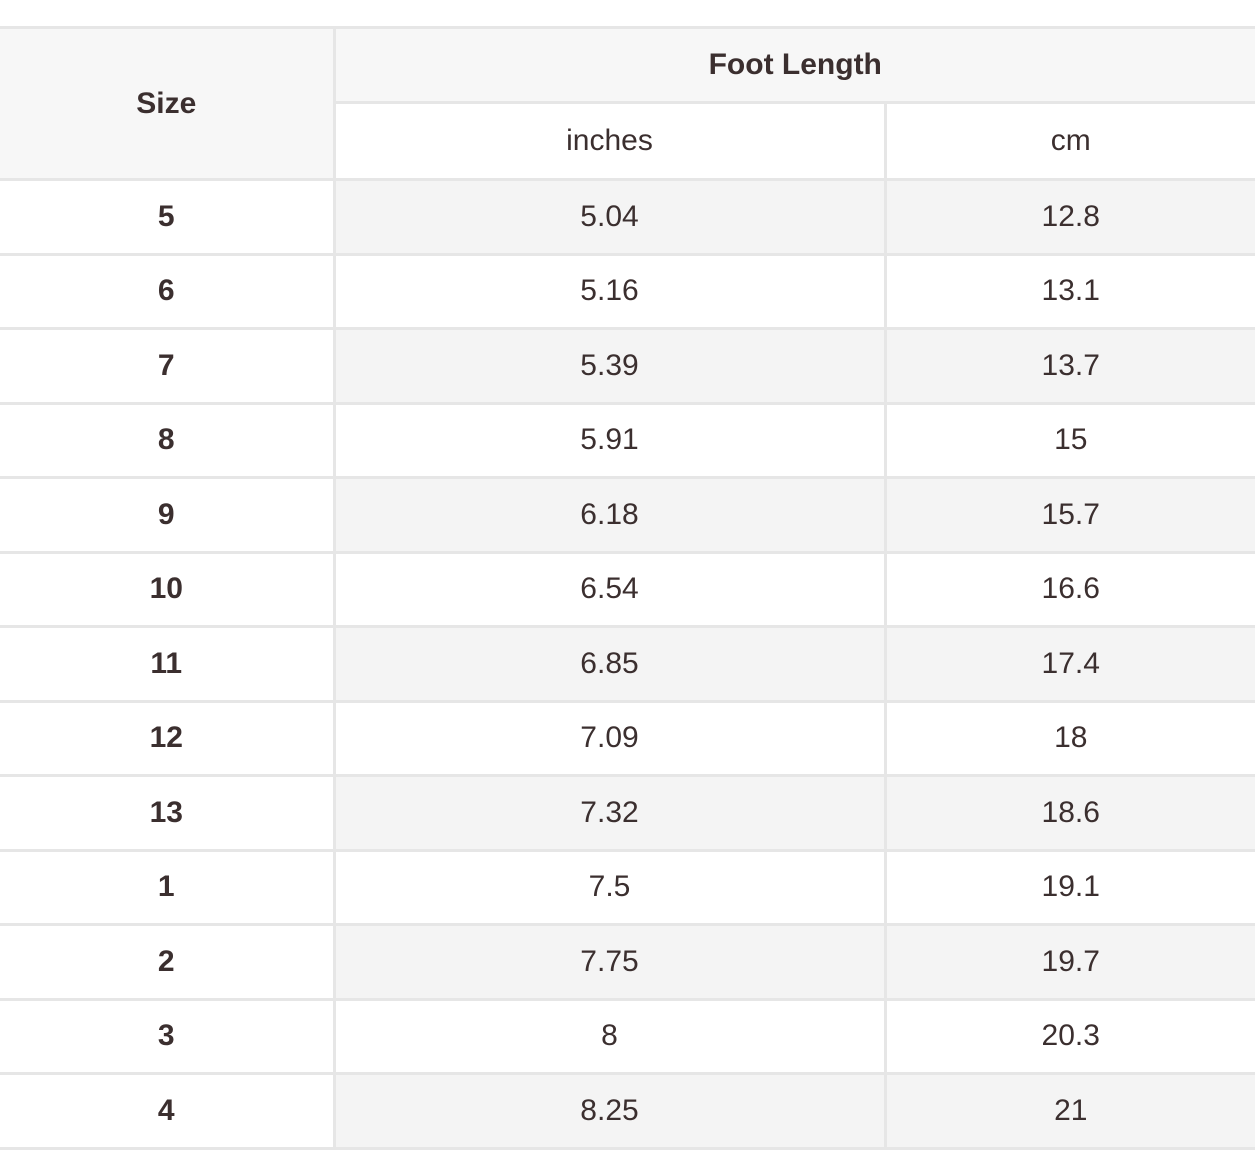 This screenshot has height=1173, width=1255. Describe the element at coordinates (609, 664) in the screenshot. I see `inches-cell: 6.85` at that location.